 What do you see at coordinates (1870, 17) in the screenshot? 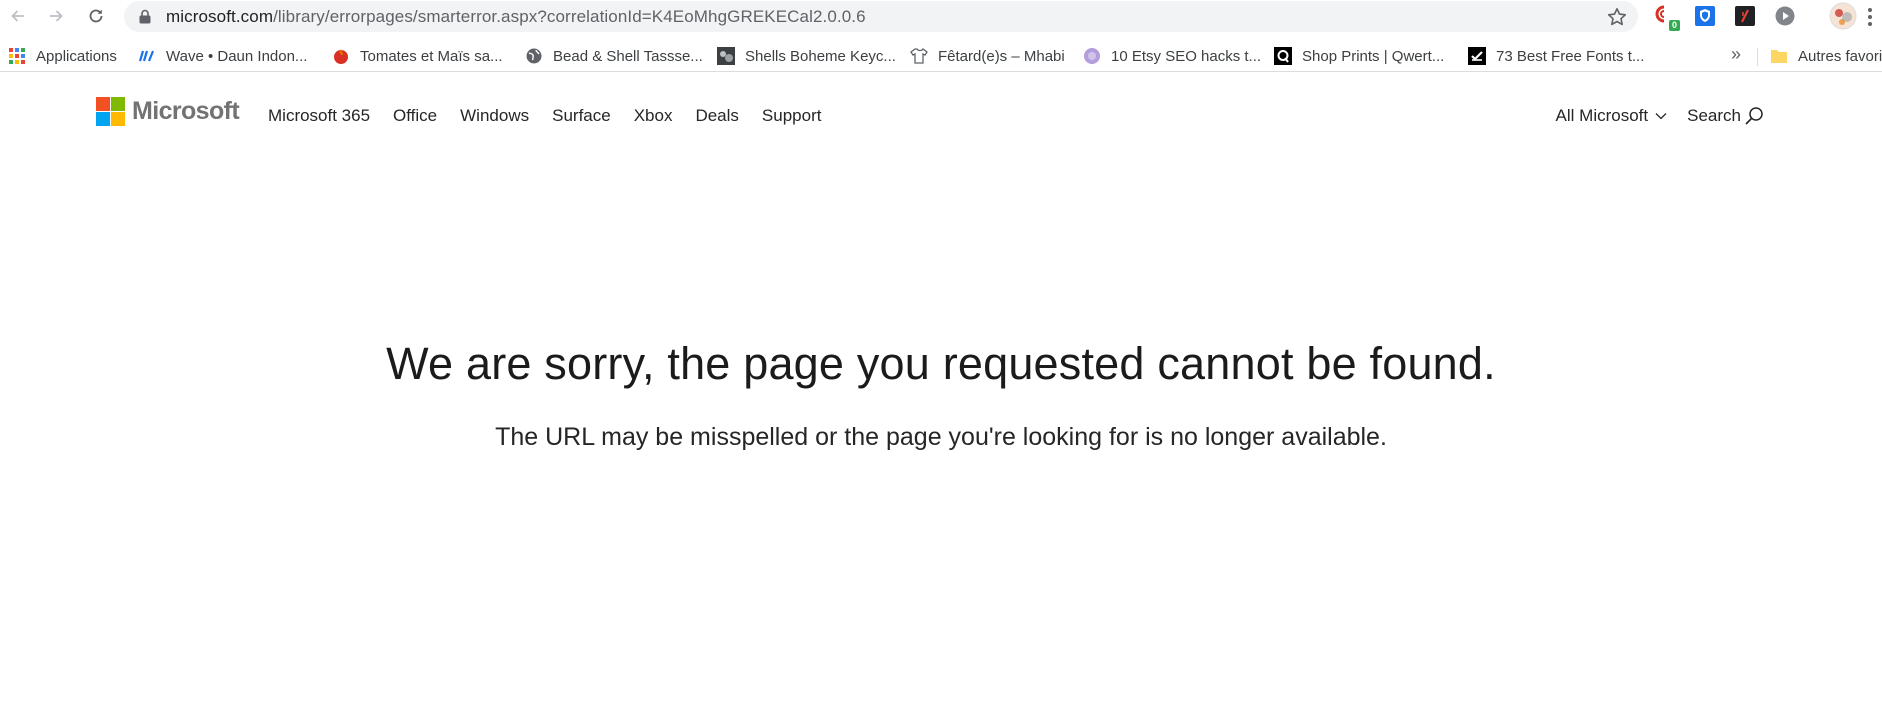
I see `browser-menu-icon` at bounding box center [1870, 17].